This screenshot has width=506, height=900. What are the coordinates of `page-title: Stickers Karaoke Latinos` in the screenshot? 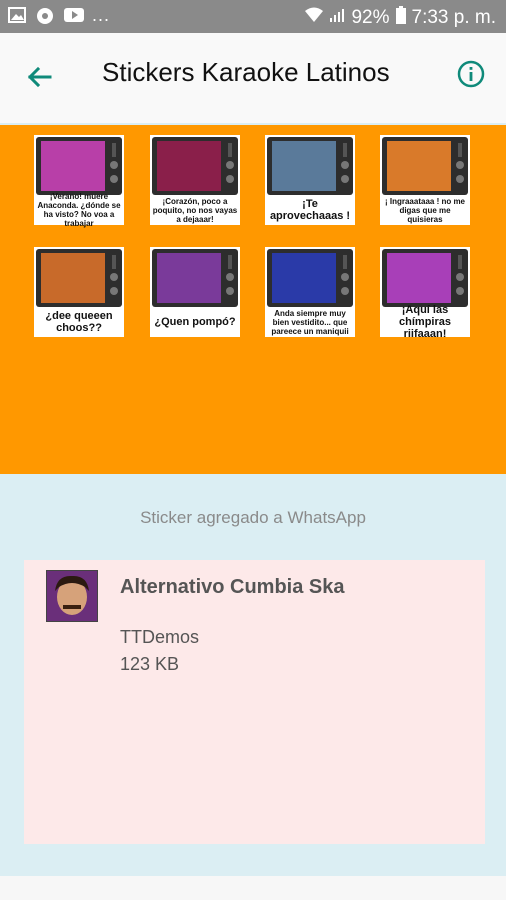 It's located at (246, 72).